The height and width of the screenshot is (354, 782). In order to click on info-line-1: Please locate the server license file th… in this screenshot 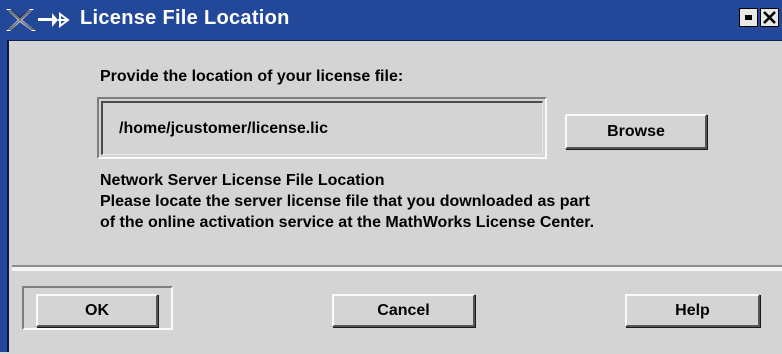, I will do `click(345, 201)`.